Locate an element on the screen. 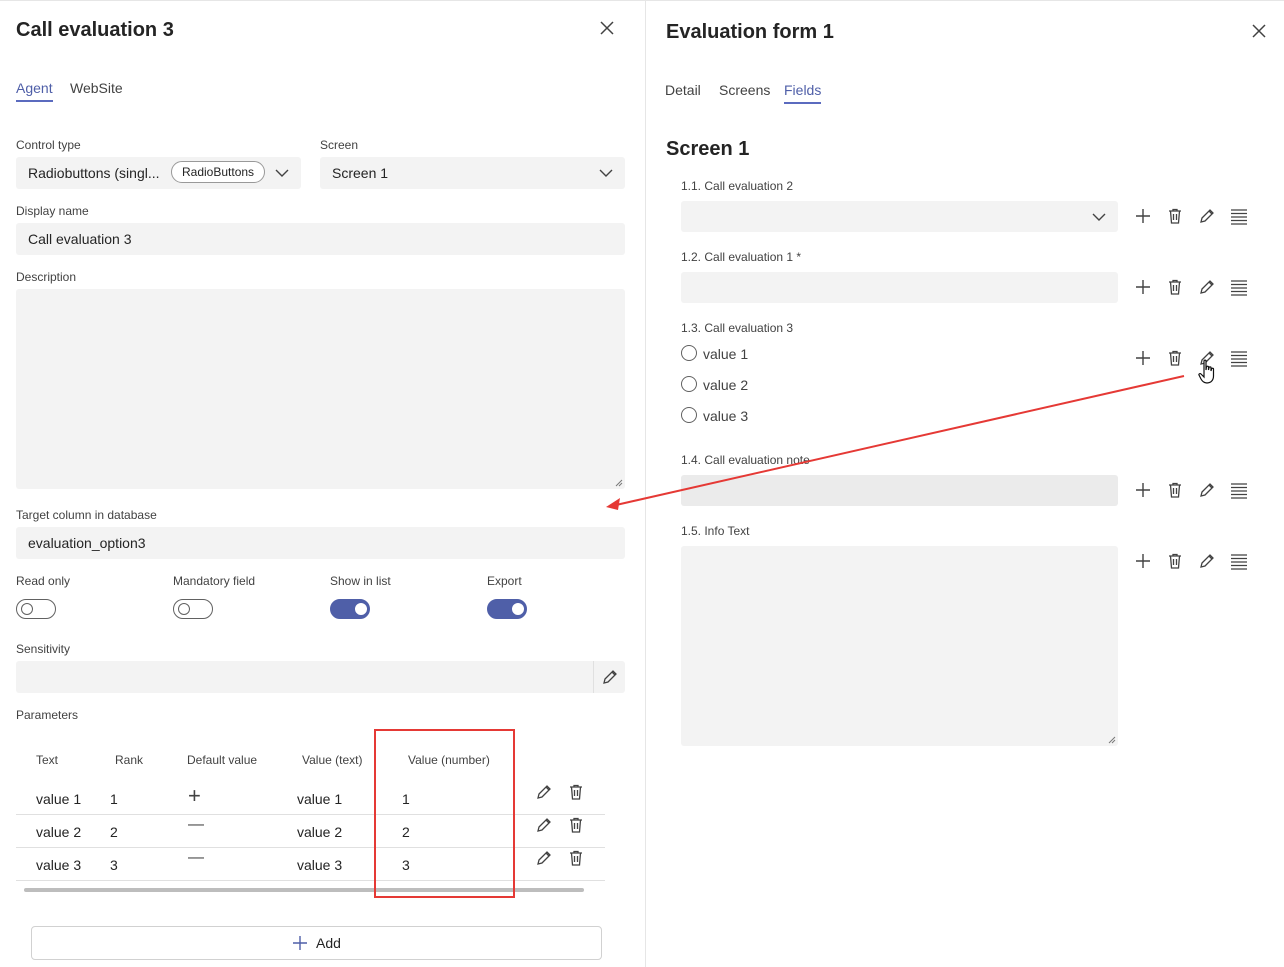  parameters-label: Parameters is located at coordinates (47, 715).